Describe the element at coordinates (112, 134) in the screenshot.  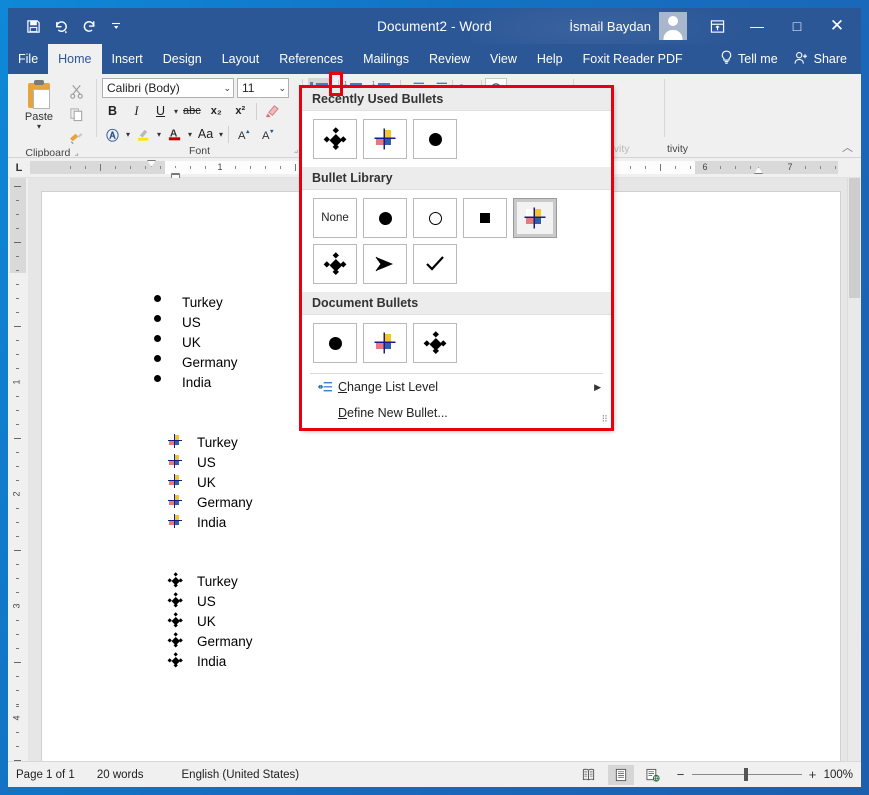
I see `text-effects-icon: Ⓐ` at that location.